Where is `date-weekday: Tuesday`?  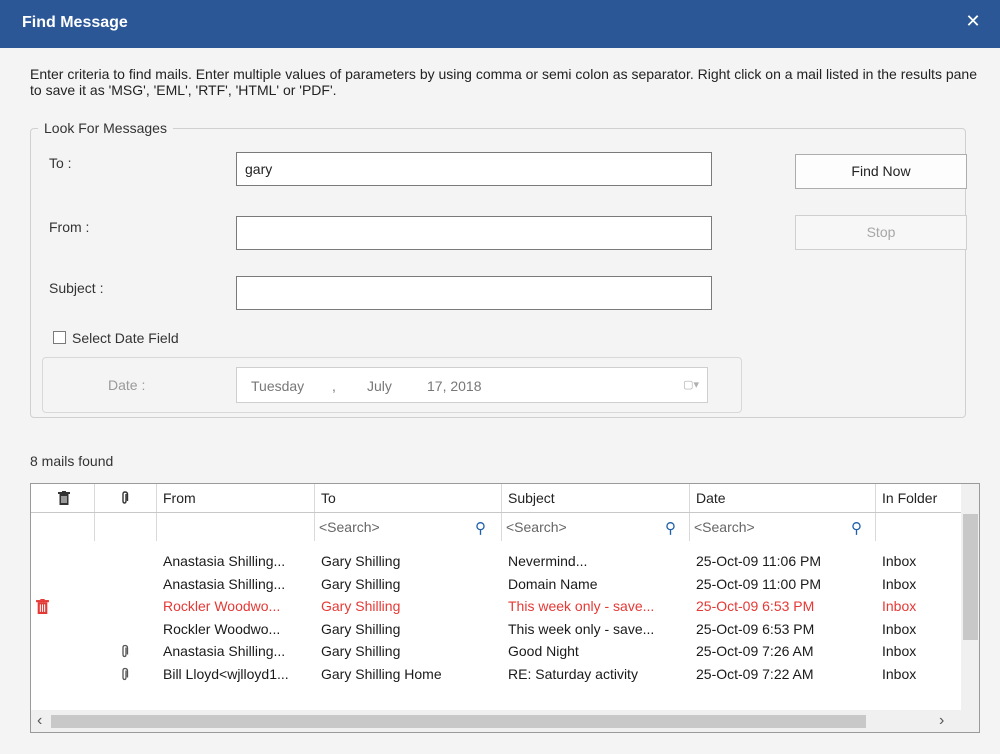
date-weekday: Tuesday is located at coordinates (278, 386).